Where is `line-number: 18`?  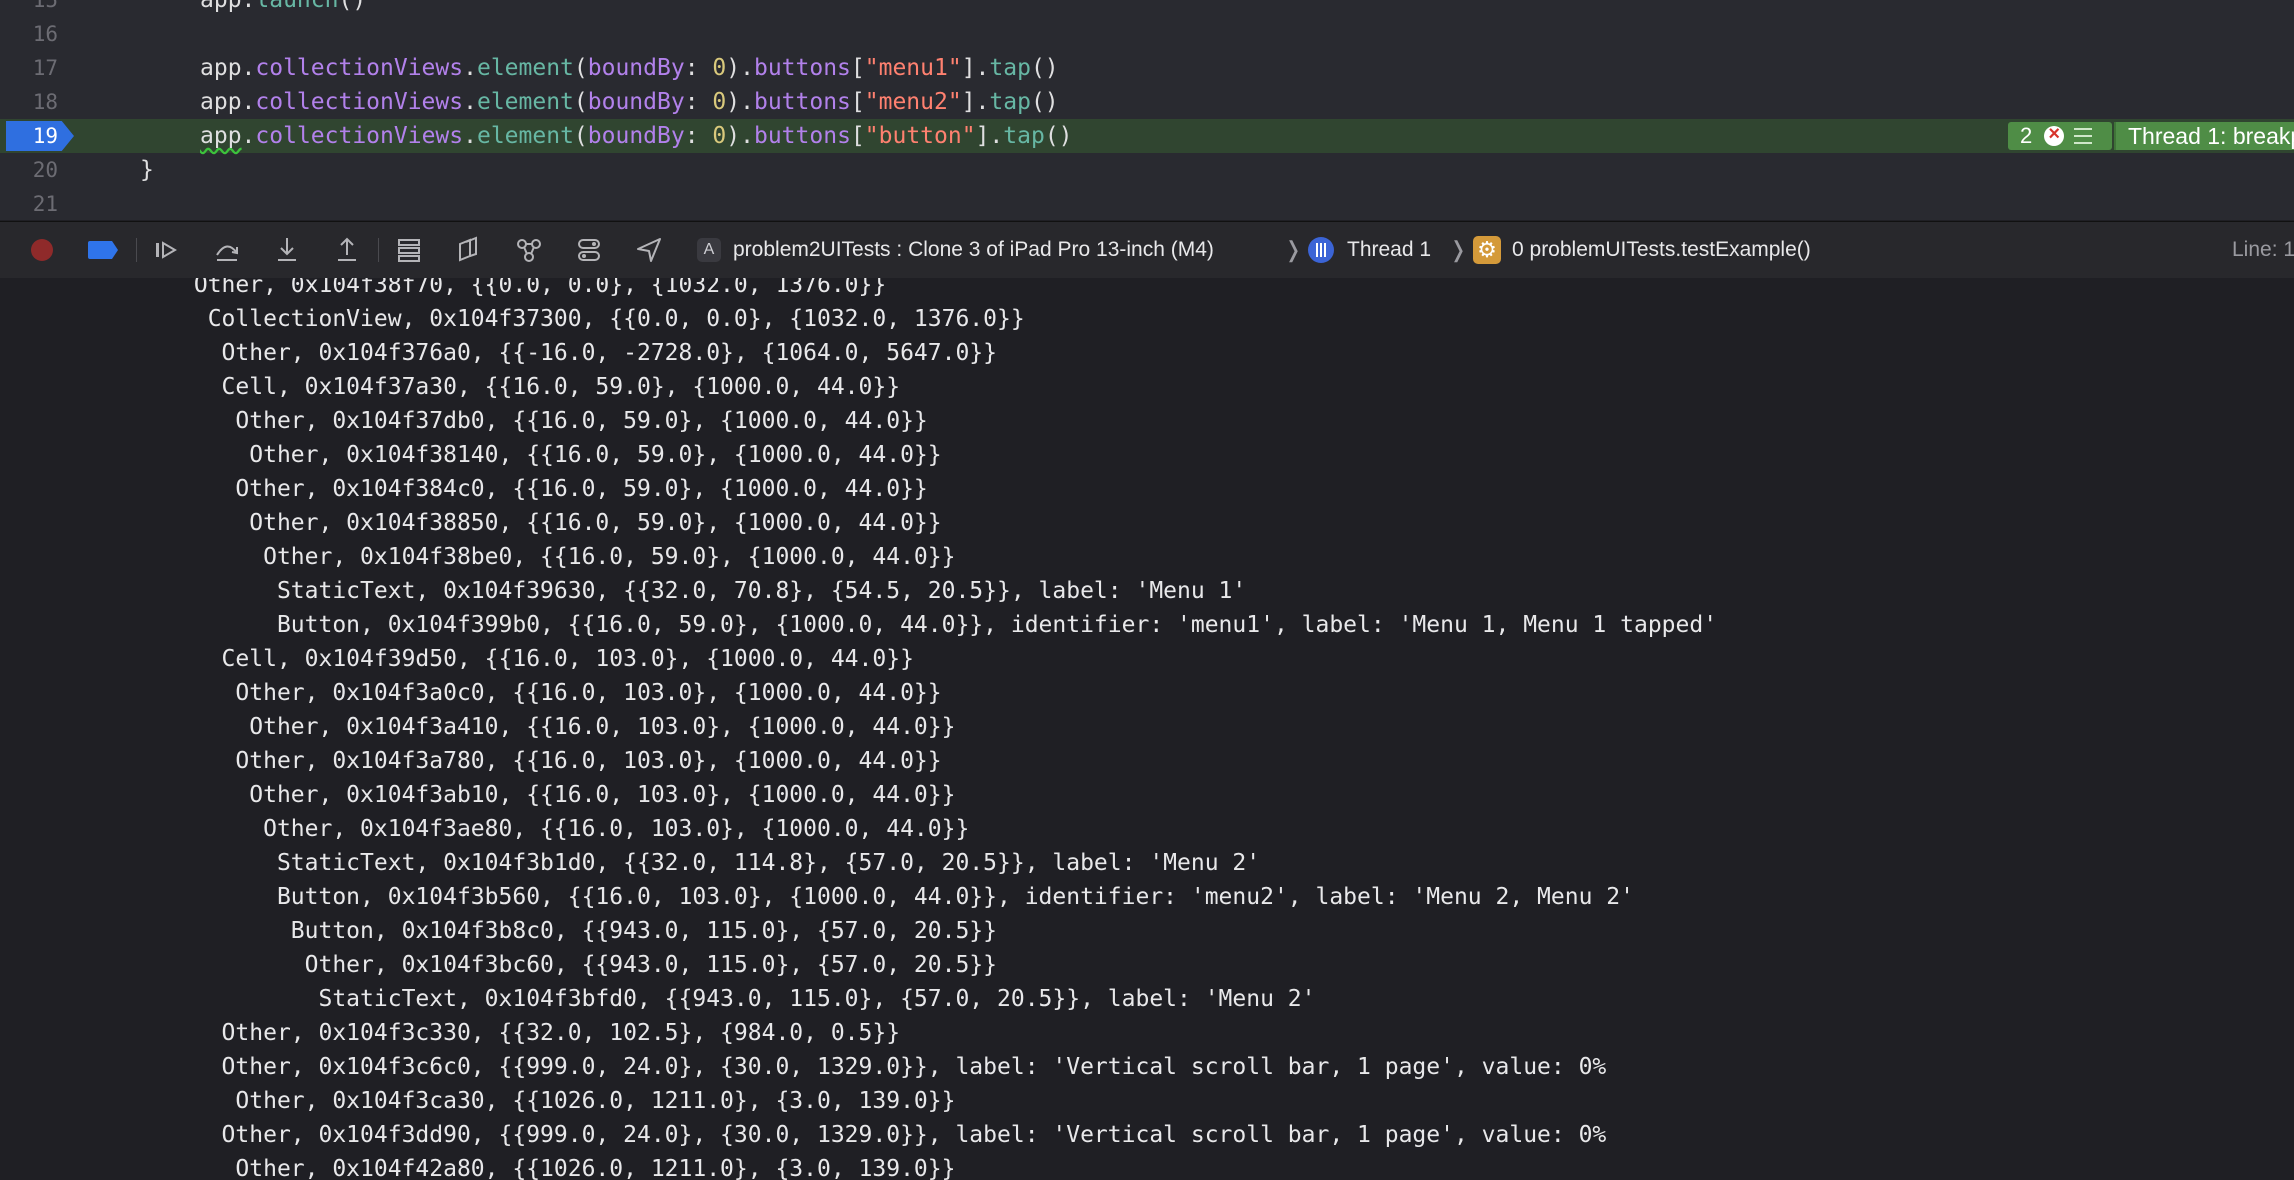
line-number: 18 is located at coordinates (45, 102).